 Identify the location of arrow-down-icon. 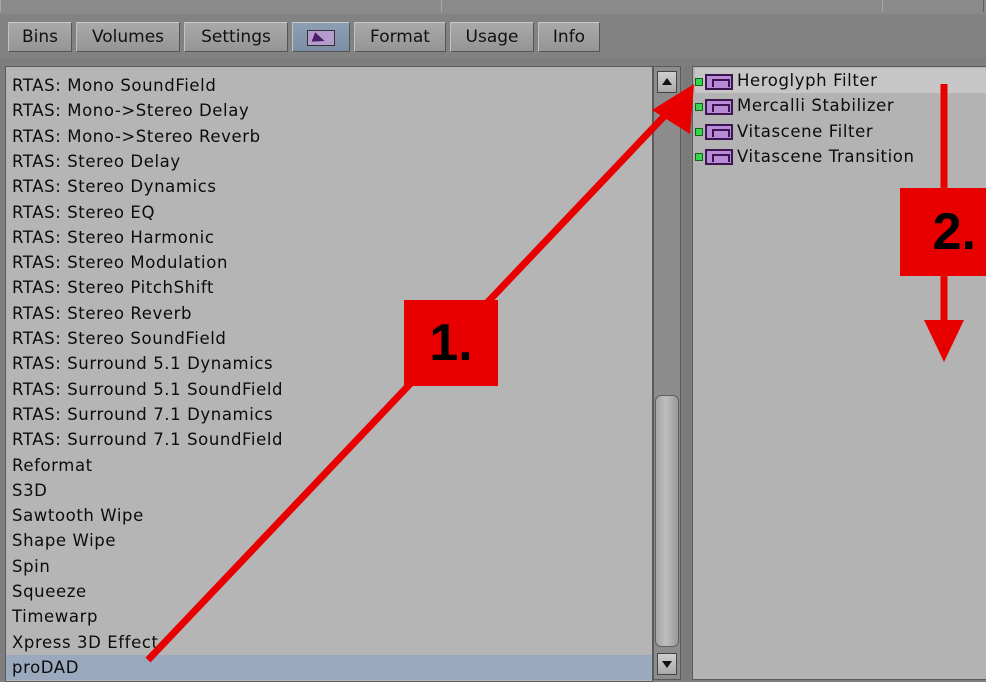
(667, 664).